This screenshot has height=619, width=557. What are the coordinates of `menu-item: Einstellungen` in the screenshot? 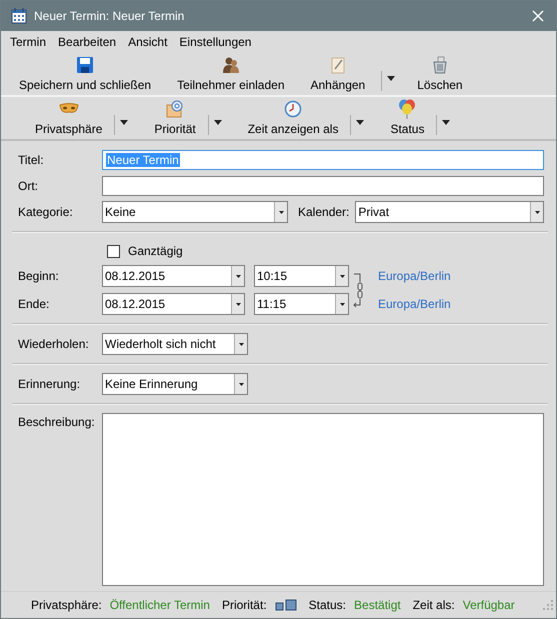 It's located at (215, 42).